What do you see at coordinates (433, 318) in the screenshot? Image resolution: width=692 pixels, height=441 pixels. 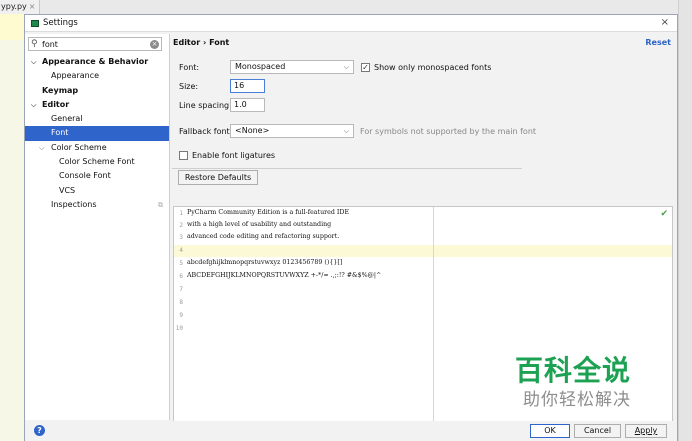 I see `right-margin-guide` at bounding box center [433, 318].